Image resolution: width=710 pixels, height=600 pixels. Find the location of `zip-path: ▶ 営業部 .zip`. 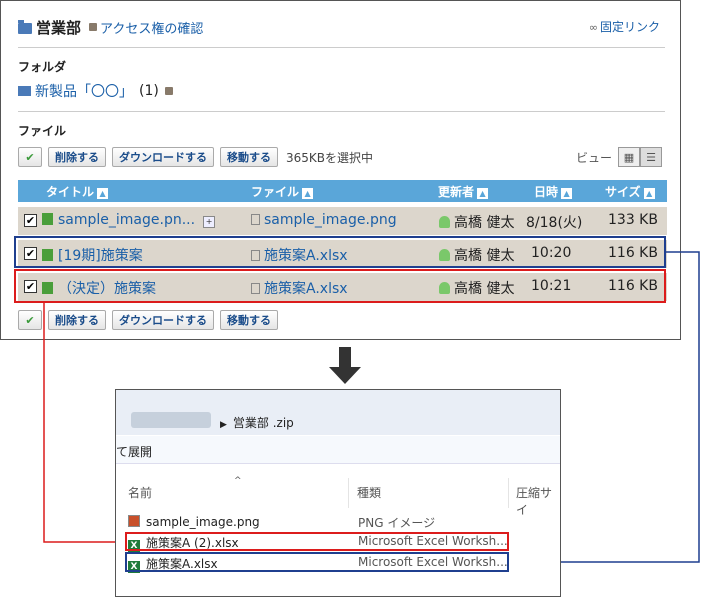

zip-path: ▶ 営業部 .zip is located at coordinates (257, 422).